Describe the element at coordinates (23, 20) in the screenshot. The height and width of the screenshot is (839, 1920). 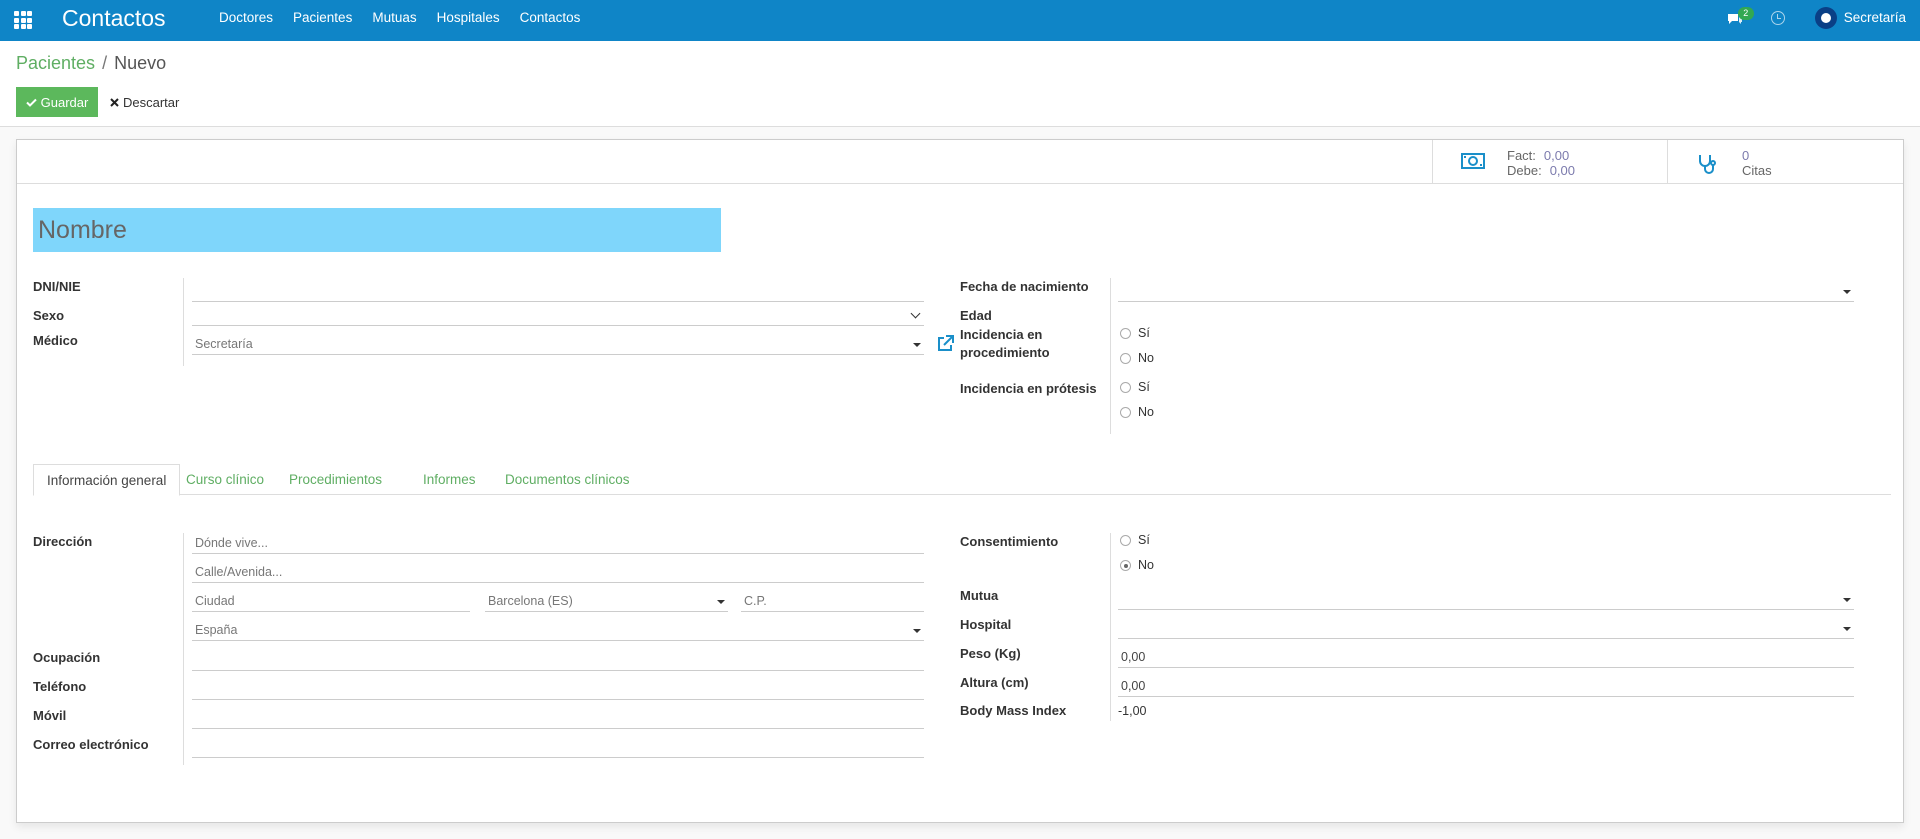
I see `apps-grid-icon` at that location.